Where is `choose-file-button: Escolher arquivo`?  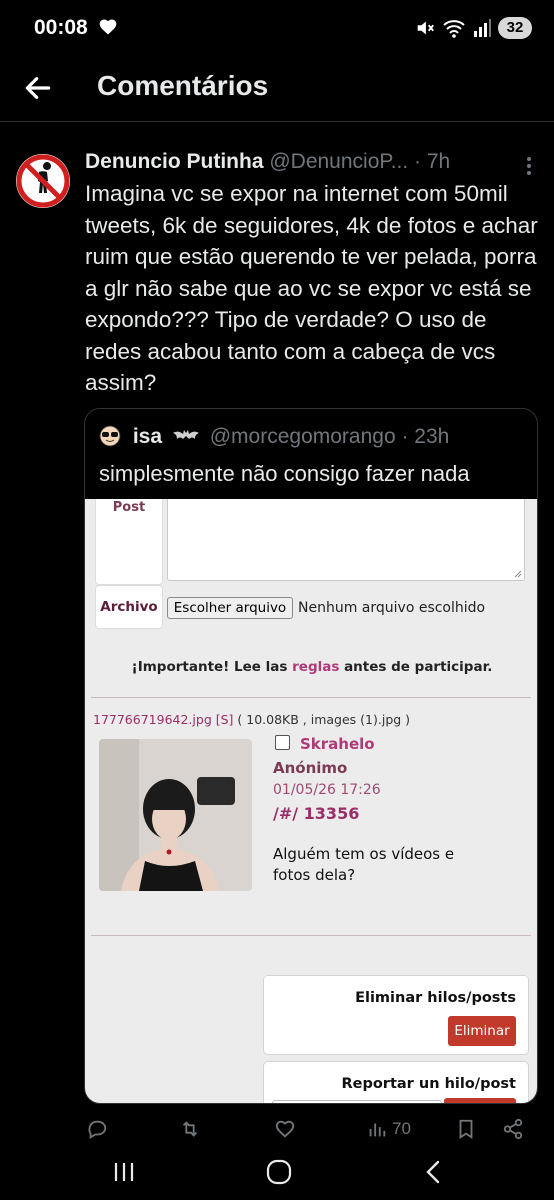
choose-file-button: Escolher arquivo is located at coordinates (230, 608).